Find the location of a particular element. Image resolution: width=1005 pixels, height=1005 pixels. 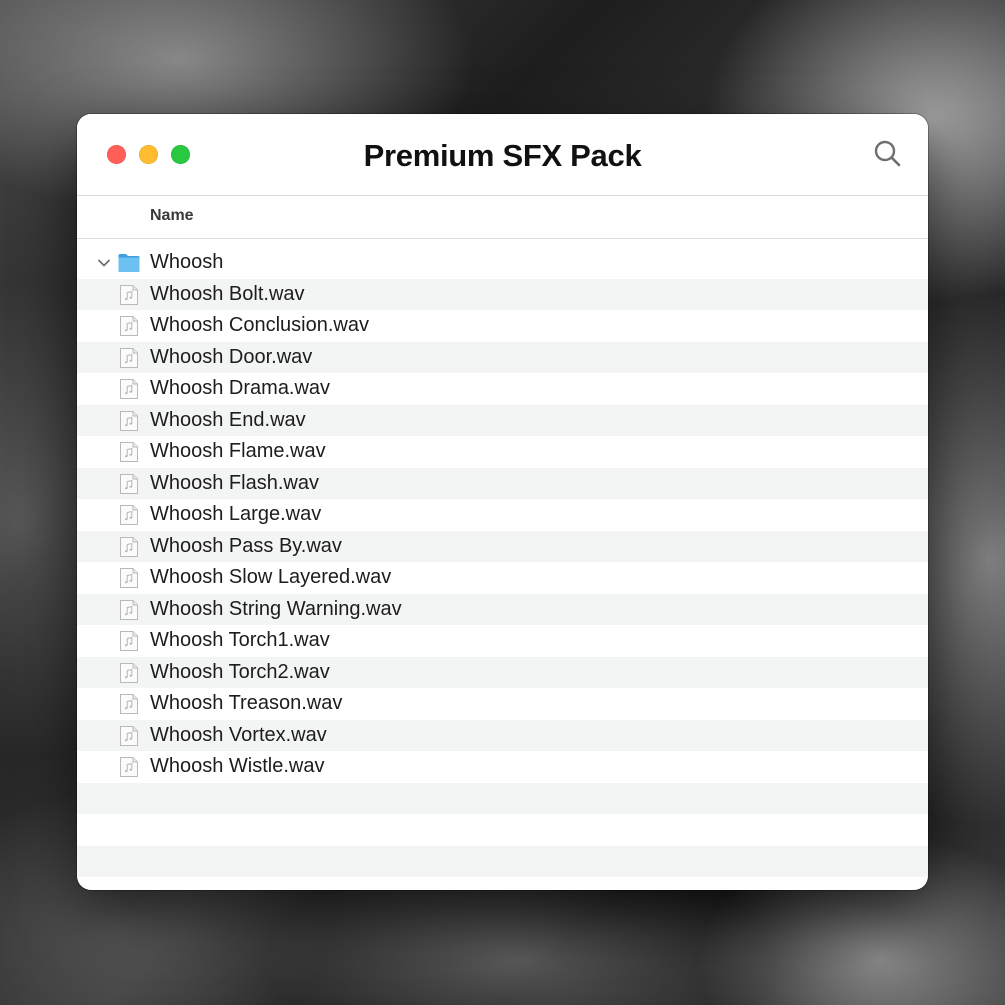

file-name: Whoosh Flame.wav is located at coordinates (238, 451).